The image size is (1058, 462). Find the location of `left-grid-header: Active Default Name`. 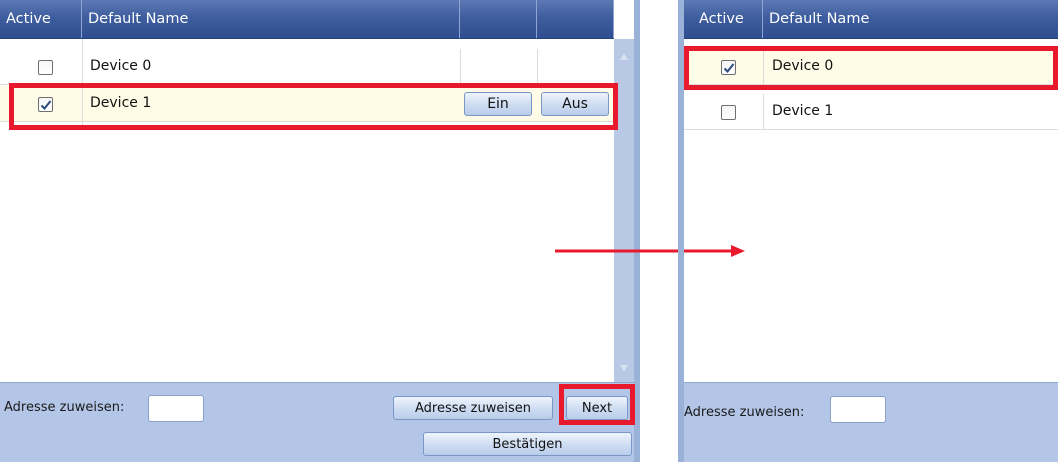

left-grid-header: Active Default Name is located at coordinates (307, 19).